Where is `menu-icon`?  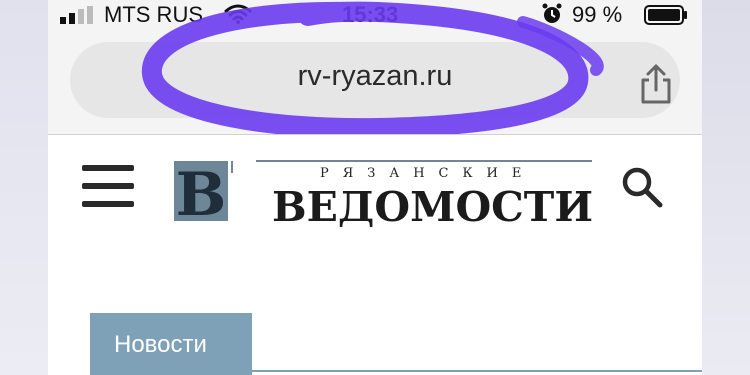
menu-icon is located at coordinates (108, 187).